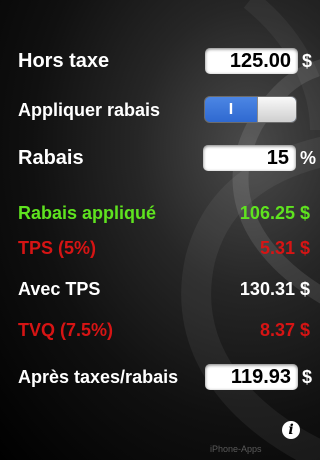 The width and height of the screenshot is (320, 460). Describe the element at coordinates (274, 213) in the screenshot. I see `value-rabais-applique: 106.25 $` at that location.